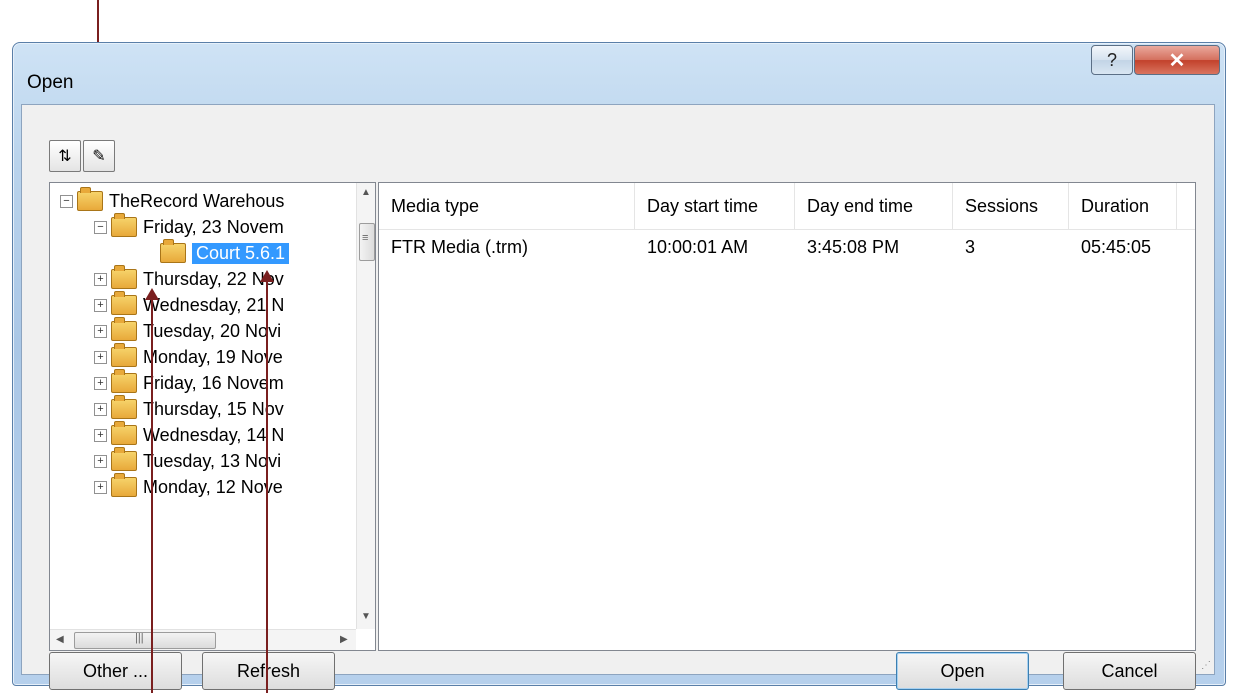  What do you see at coordinates (1206, 665) in the screenshot?
I see `resize-grip-icon: ⋰` at bounding box center [1206, 665].